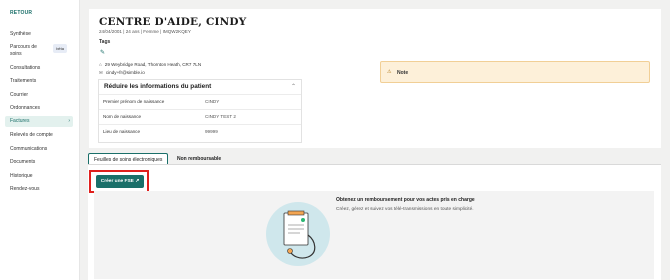  I want to click on sidebar-item-factures: Factures ›, so click(39, 121).